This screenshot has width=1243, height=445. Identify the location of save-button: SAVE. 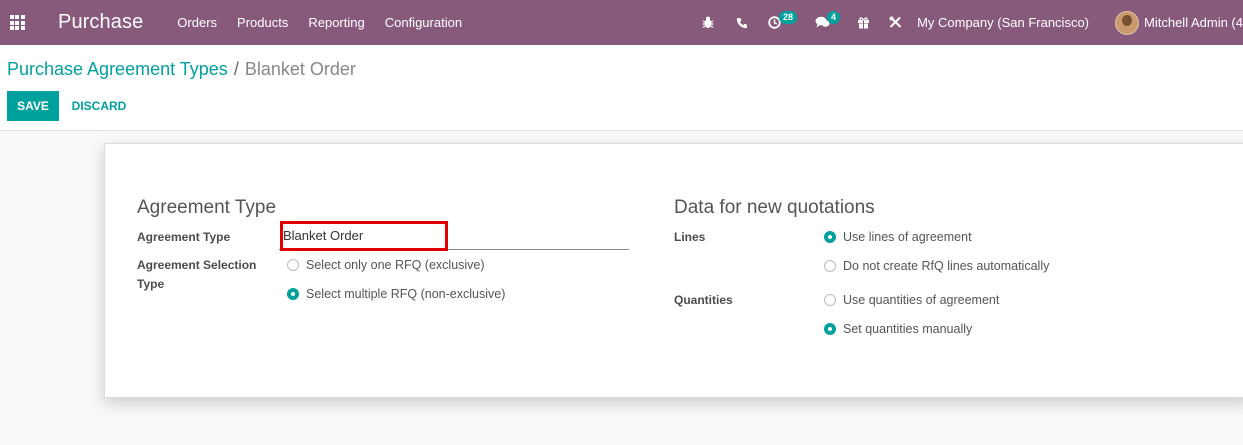
(33, 106).